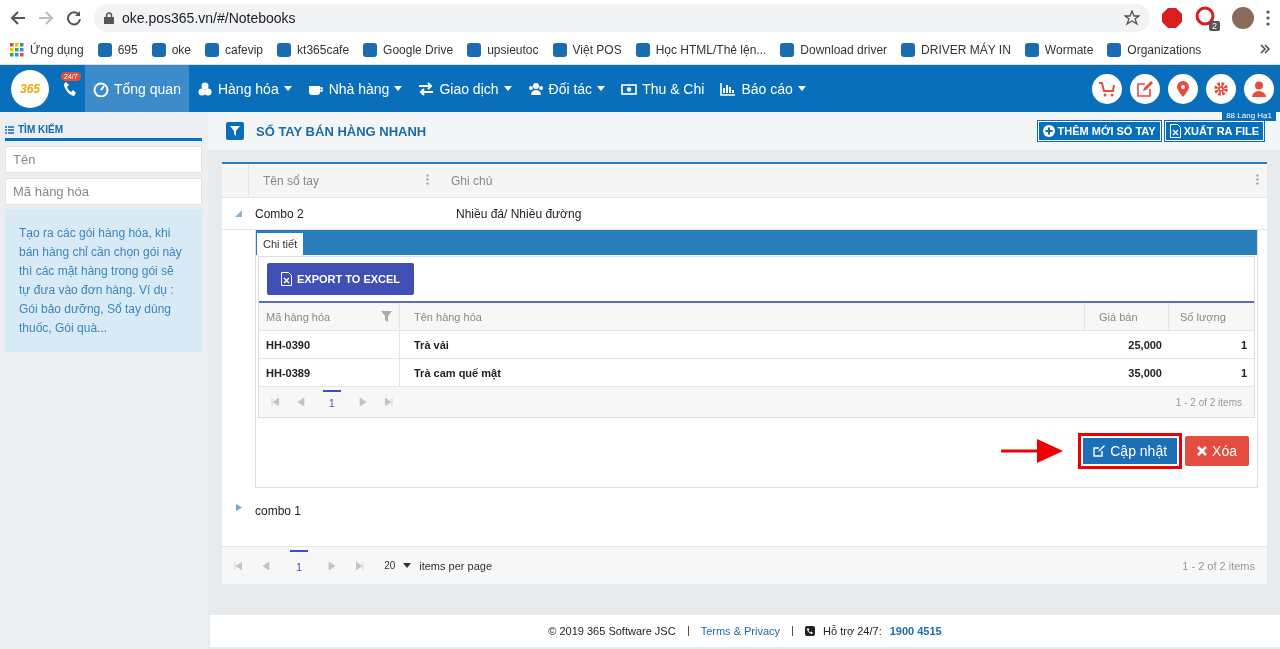 Image resolution: width=1280 pixels, height=649 pixels. What do you see at coordinates (288, 372) in the screenshot?
I see `table-cell: HH-0389` at bounding box center [288, 372].